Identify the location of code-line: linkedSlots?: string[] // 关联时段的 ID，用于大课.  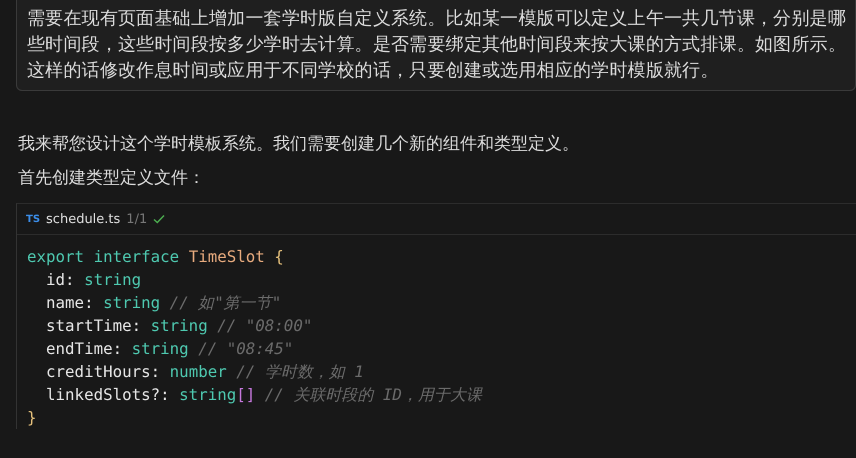
(263, 394).